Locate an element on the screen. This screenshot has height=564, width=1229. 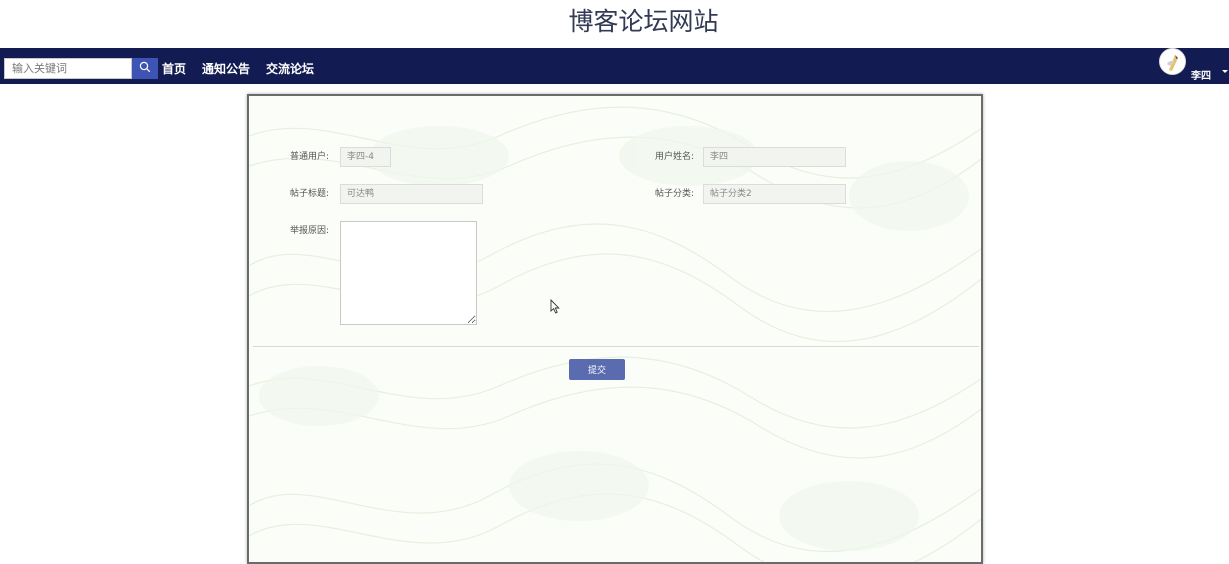
search-button is located at coordinates (145, 68).